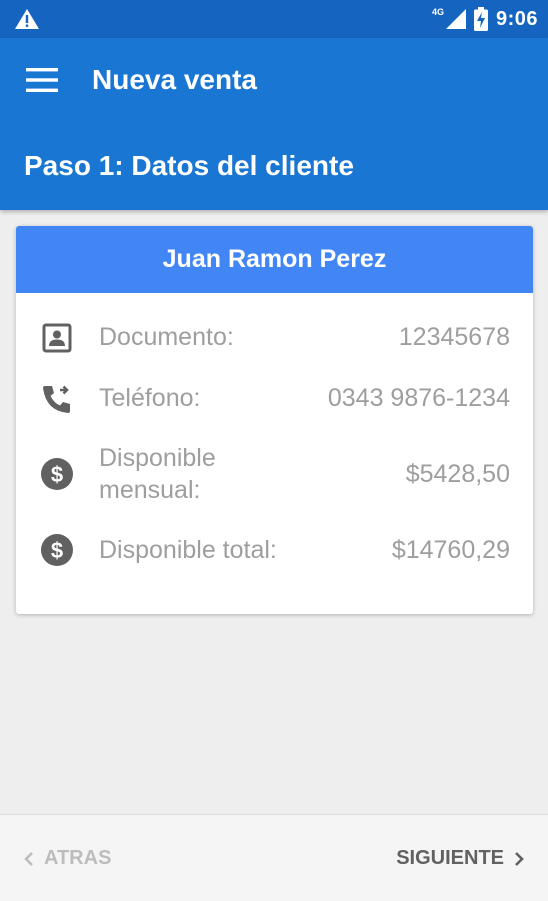  What do you see at coordinates (274, 19) in the screenshot?
I see `status-bar: 4G 9:06` at bounding box center [274, 19].